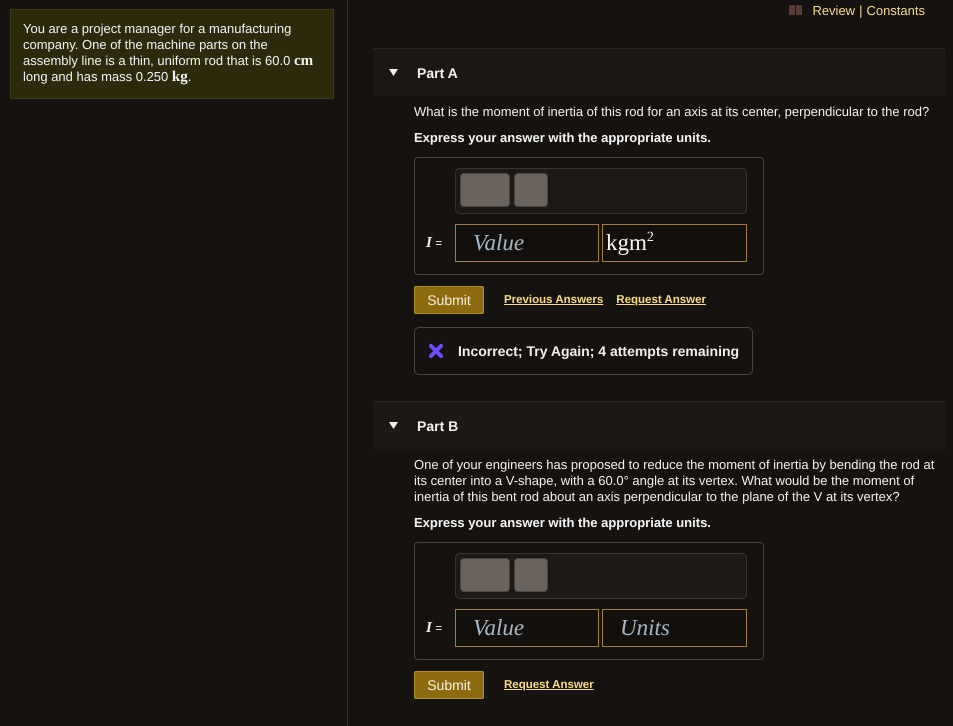 The height and width of the screenshot is (726, 953). Describe the element at coordinates (674, 243) in the screenshot. I see `units-field: kgm$^{2}$` at that location.